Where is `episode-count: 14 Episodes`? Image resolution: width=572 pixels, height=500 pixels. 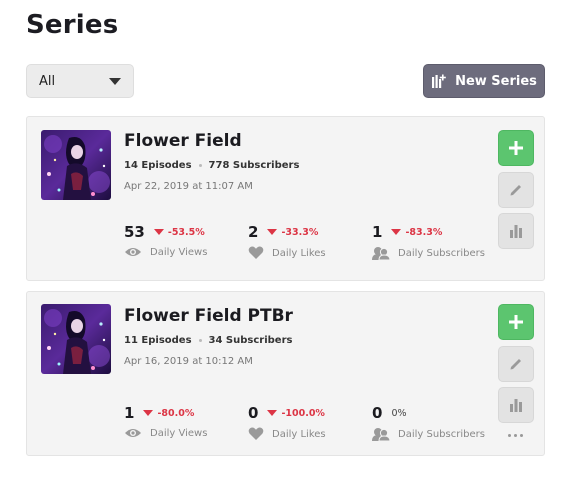
episode-count: 14 Episodes is located at coordinates (158, 165).